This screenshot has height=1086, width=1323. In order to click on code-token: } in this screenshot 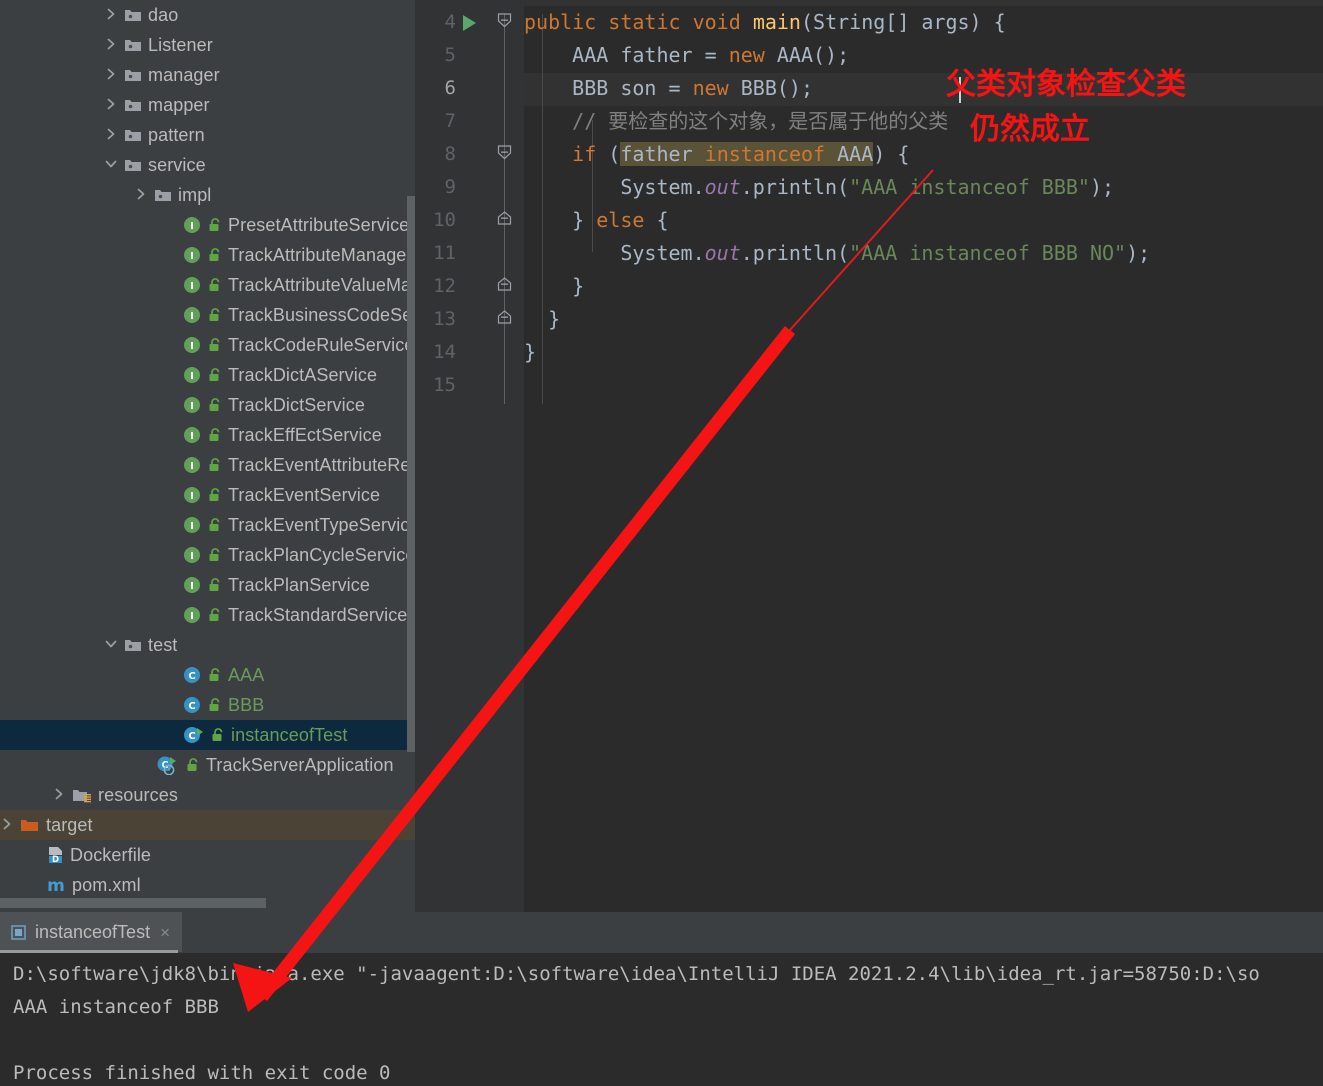, I will do `click(554, 286)`.